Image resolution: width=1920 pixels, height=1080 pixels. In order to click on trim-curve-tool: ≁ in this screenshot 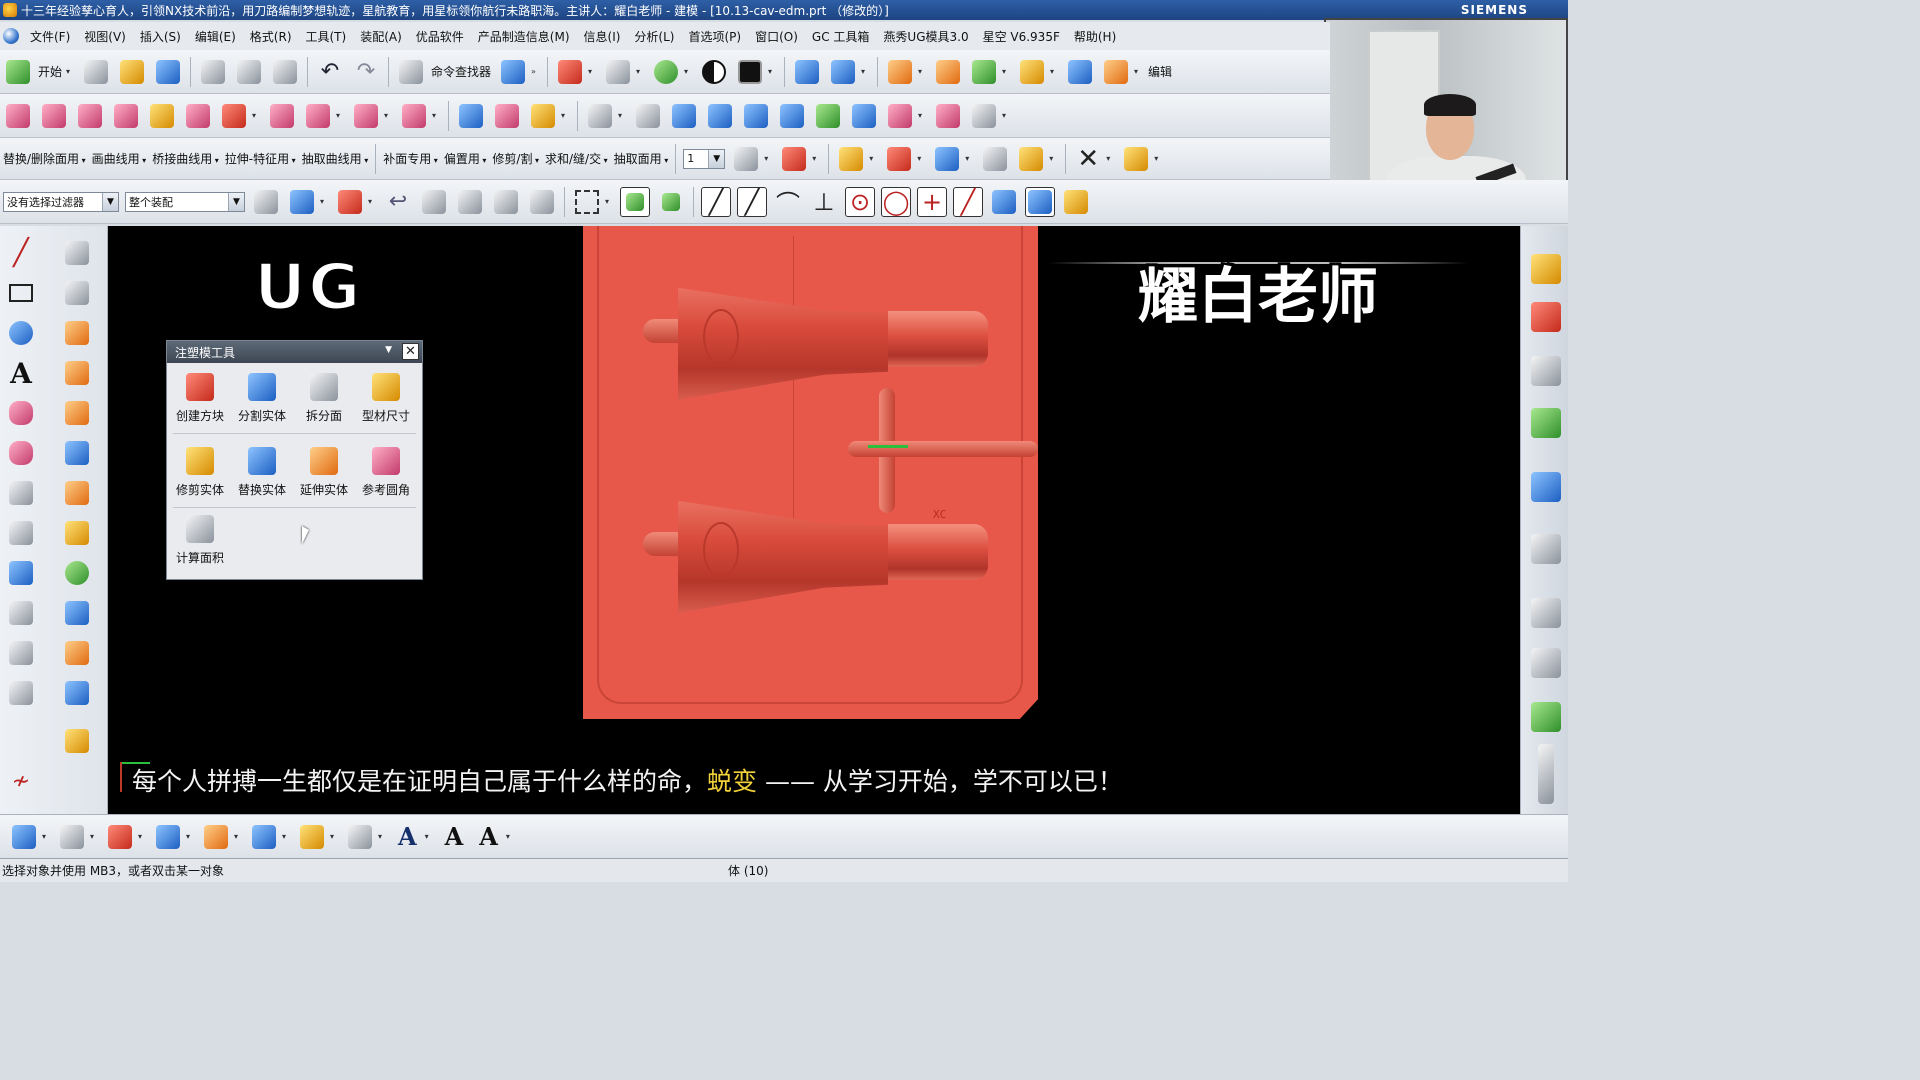, I will do `click(21, 781)`.